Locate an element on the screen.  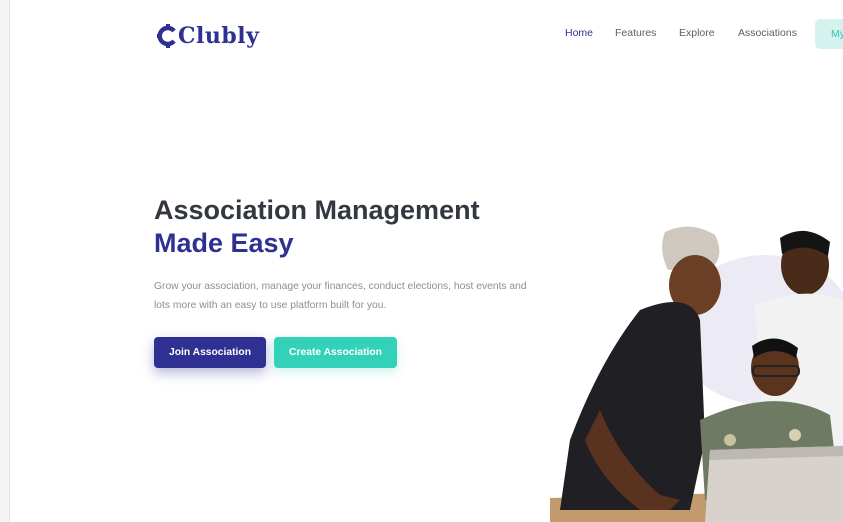
clubly-logo-icon is located at coordinates (166, 36).